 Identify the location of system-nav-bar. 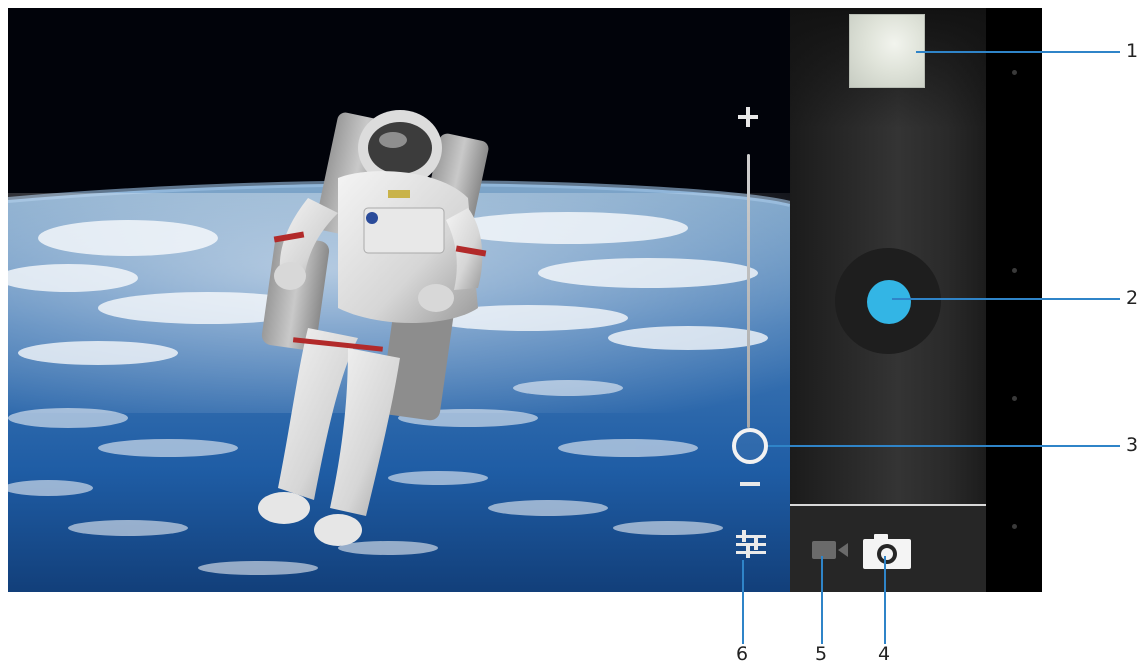
(1014, 300).